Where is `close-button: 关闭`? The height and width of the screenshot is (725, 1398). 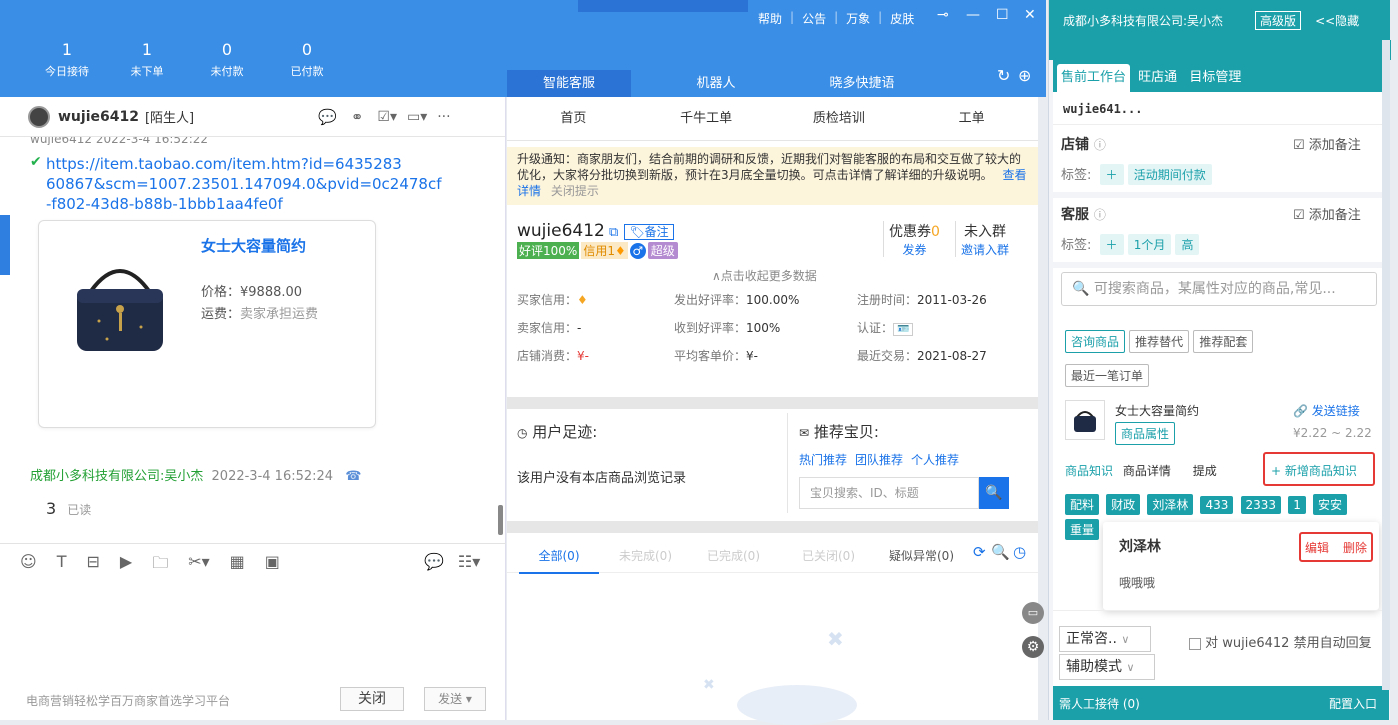
close-button: 关闭 is located at coordinates (372, 699).